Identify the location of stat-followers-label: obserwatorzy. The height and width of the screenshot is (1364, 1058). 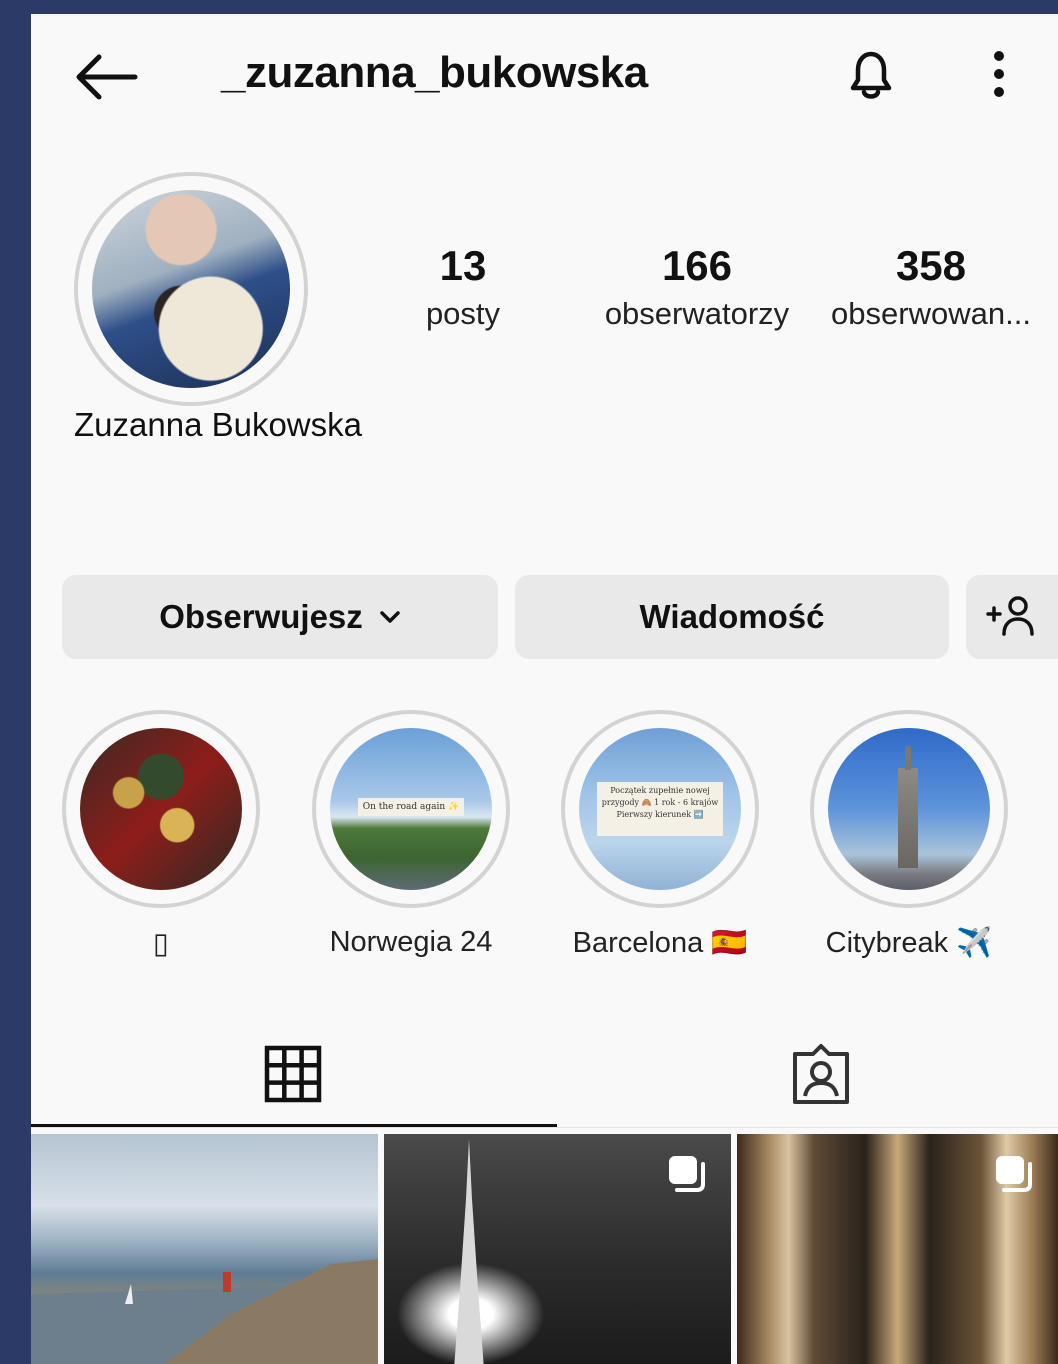
(697, 313).